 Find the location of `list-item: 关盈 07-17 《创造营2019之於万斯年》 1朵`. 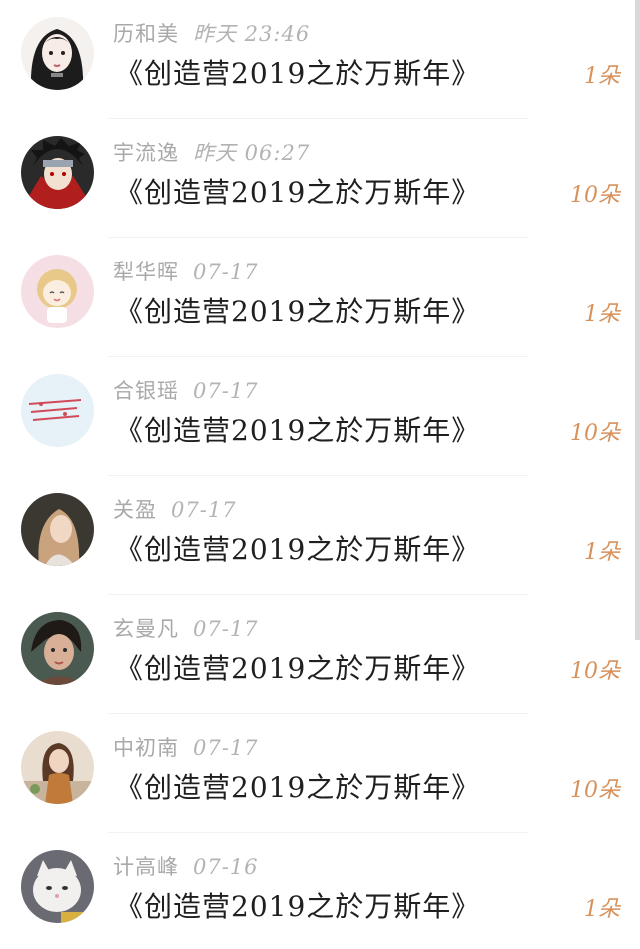

list-item: 关盈 07-17 《创造营2019之於万斯年》 1朵 is located at coordinates (320, 535).